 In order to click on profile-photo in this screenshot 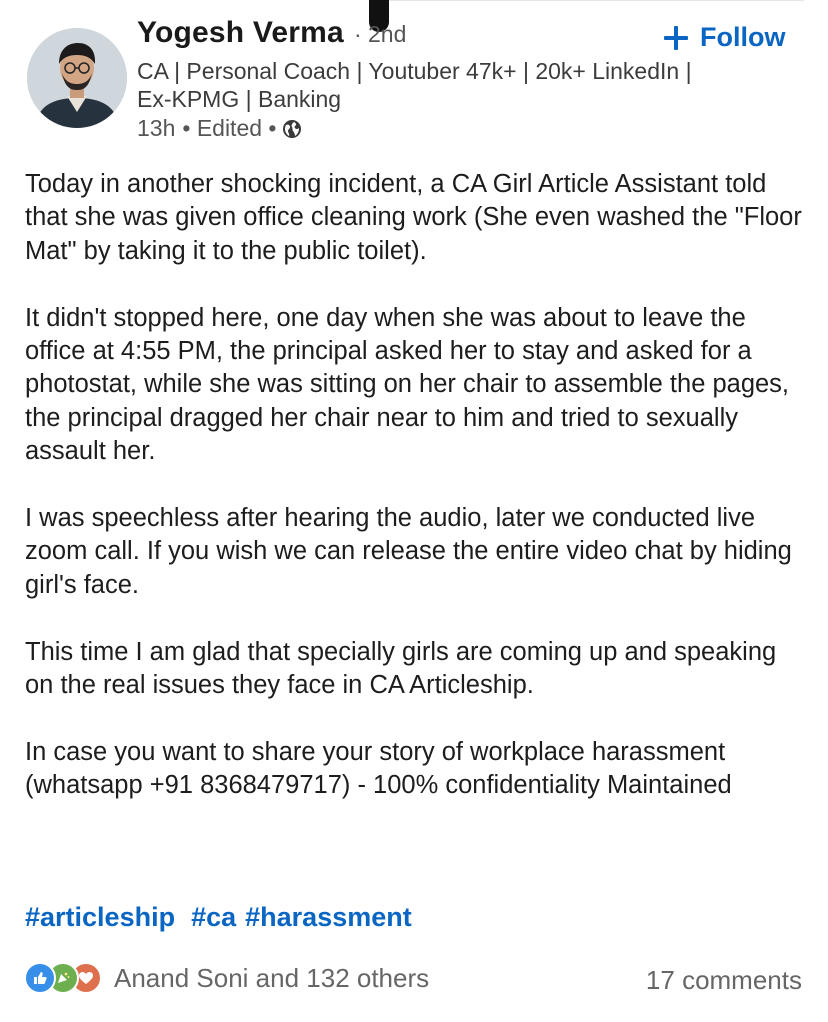, I will do `click(77, 78)`.